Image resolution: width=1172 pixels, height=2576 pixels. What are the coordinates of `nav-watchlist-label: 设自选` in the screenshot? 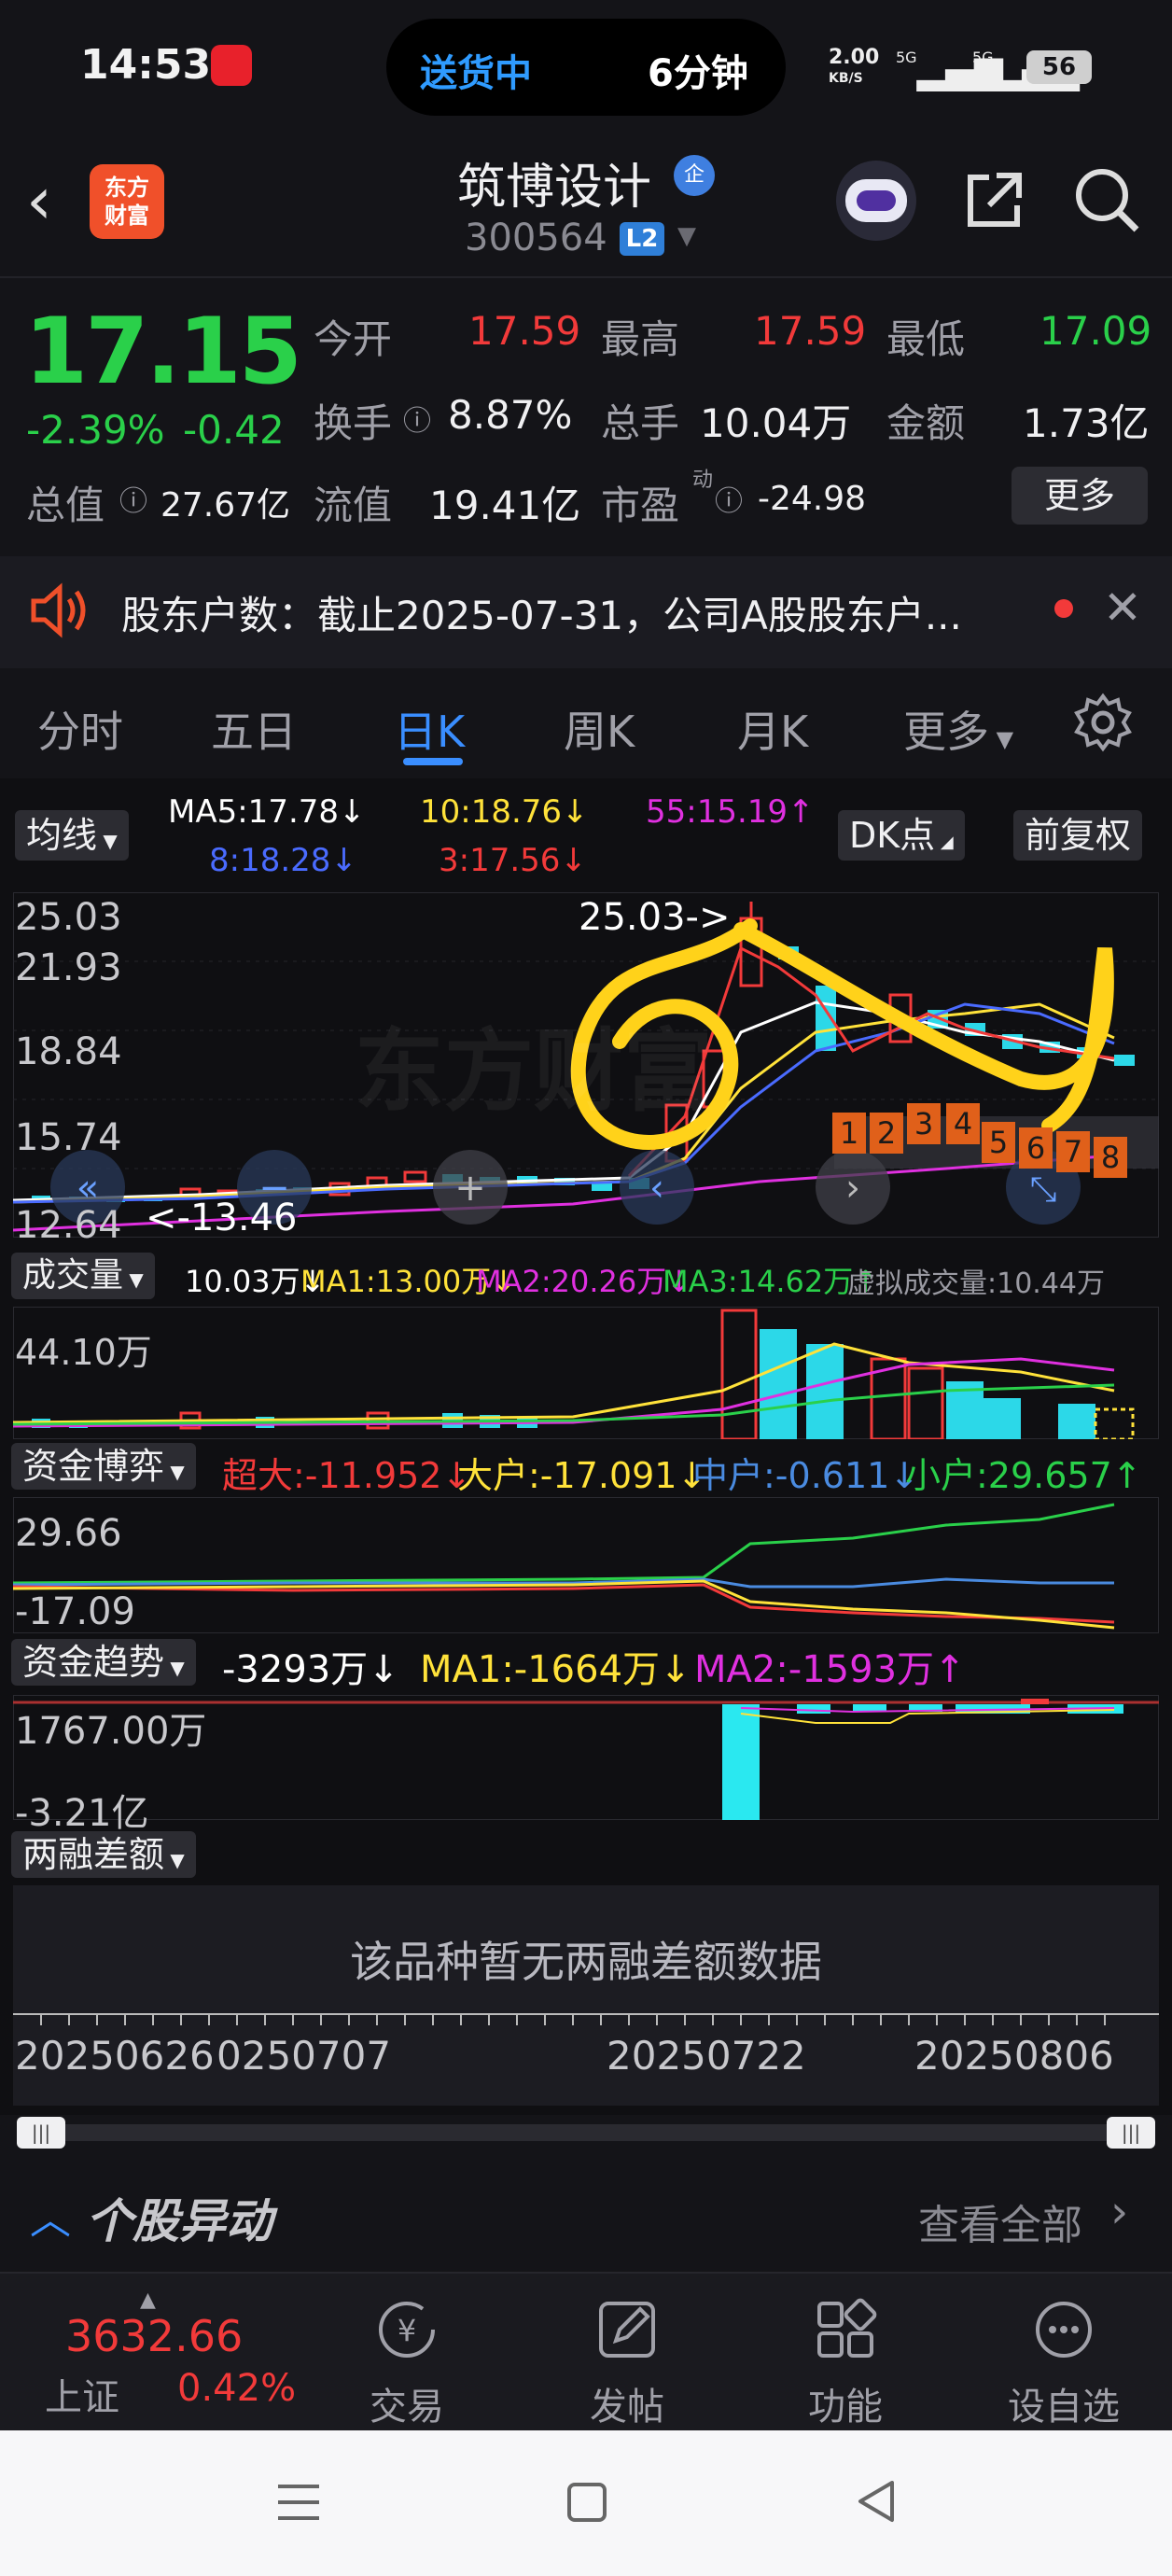 It's located at (1063, 2403).